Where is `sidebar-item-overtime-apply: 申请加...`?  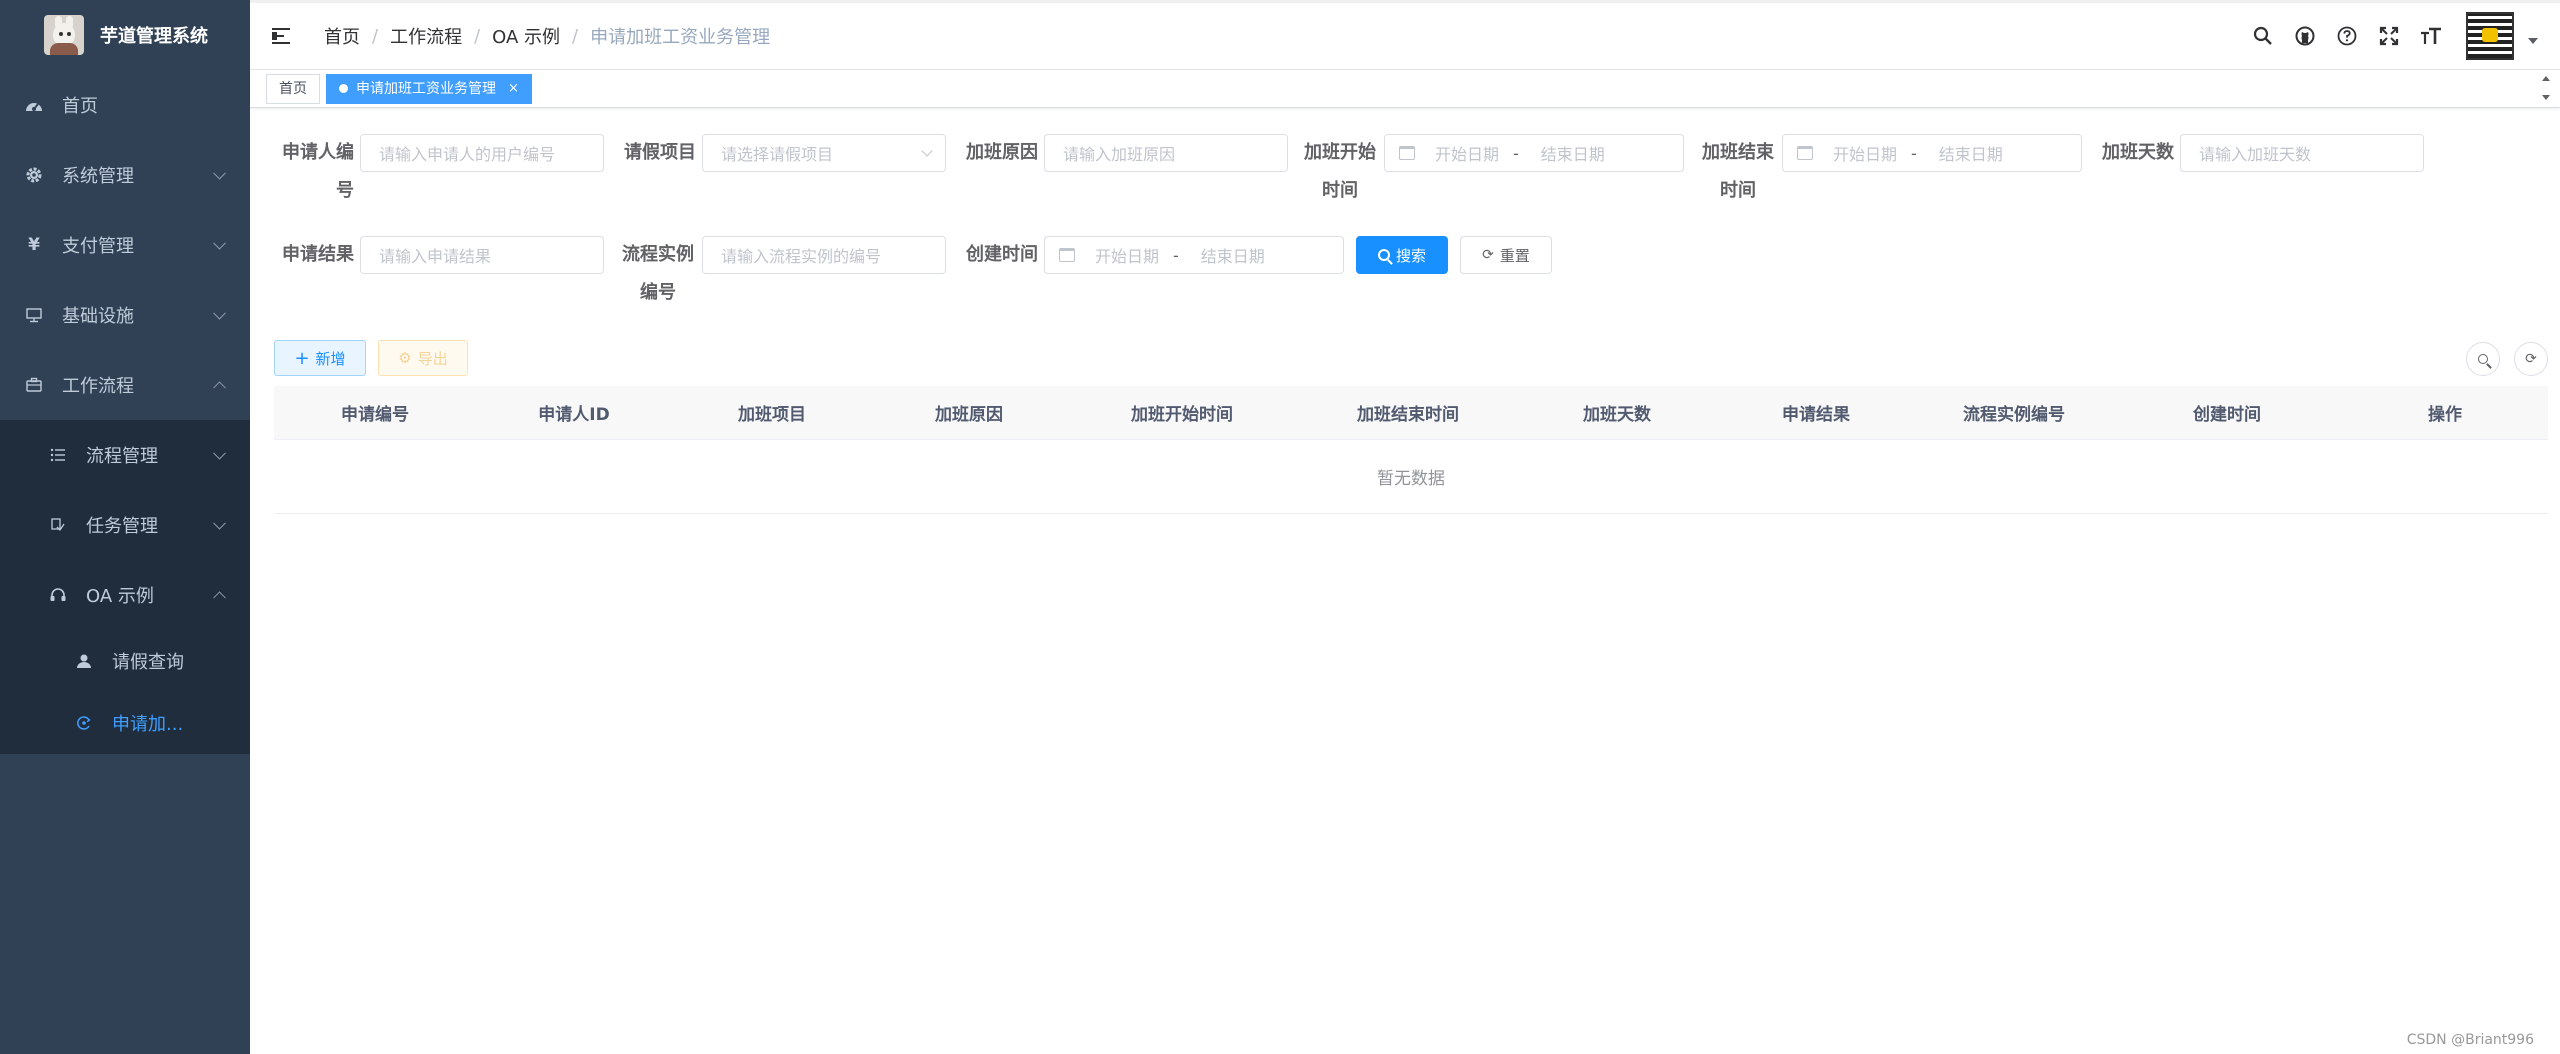 sidebar-item-overtime-apply: 申请加... is located at coordinates (125, 723).